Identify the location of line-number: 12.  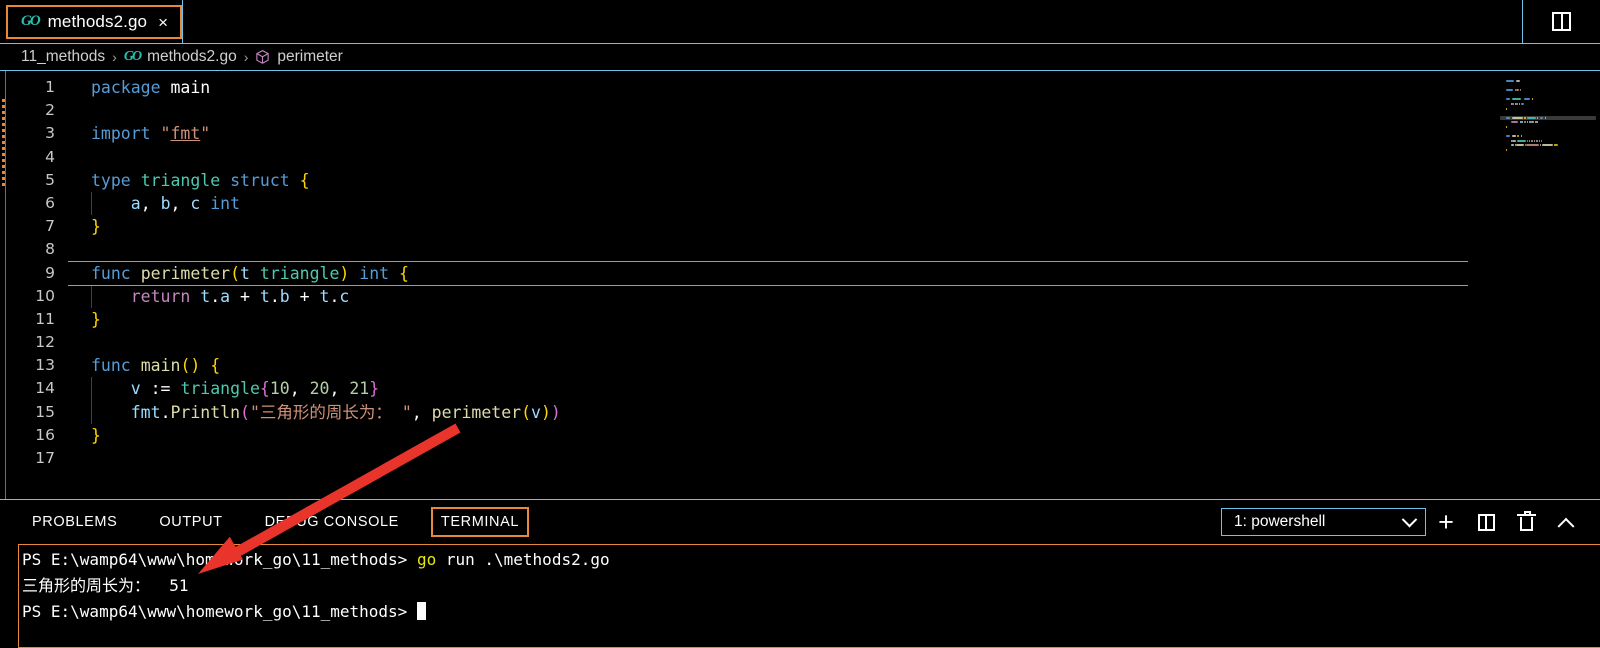
(45, 342).